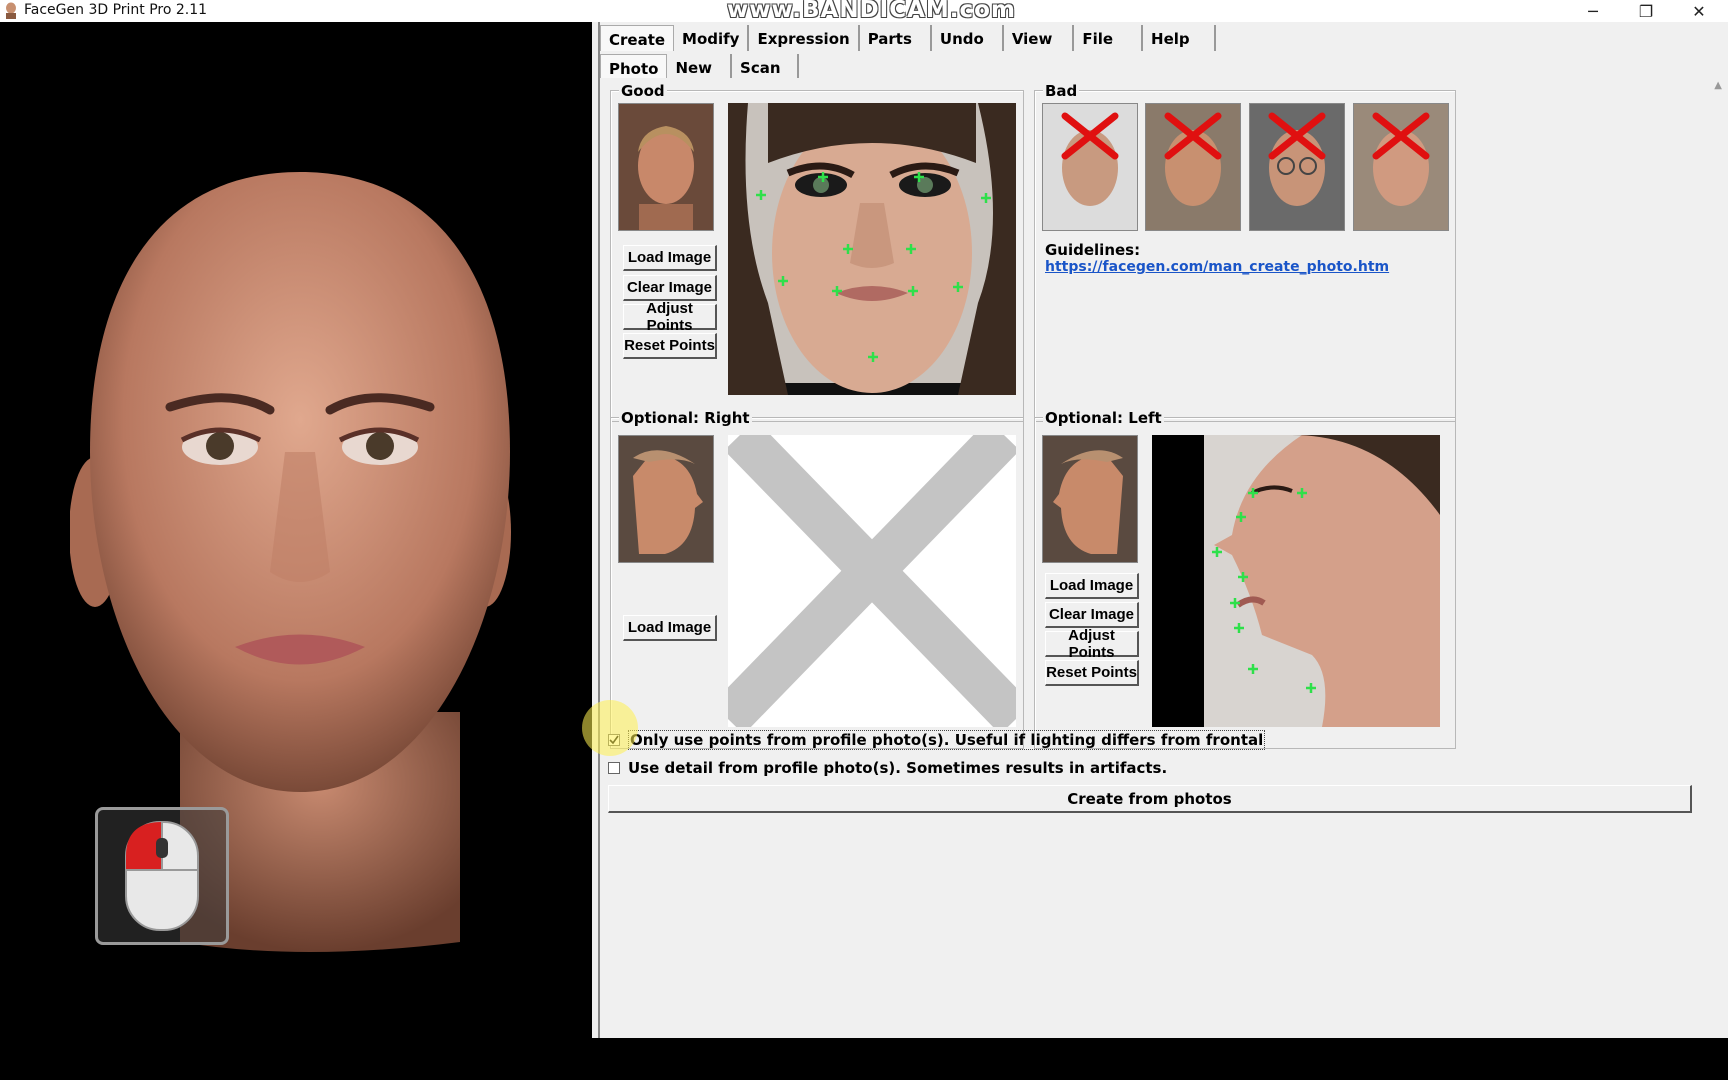 The height and width of the screenshot is (1080, 1728). What do you see at coordinates (1092, 586) in the screenshot?
I see `left-load-image-button: Load Image` at bounding box center [1092, 586].